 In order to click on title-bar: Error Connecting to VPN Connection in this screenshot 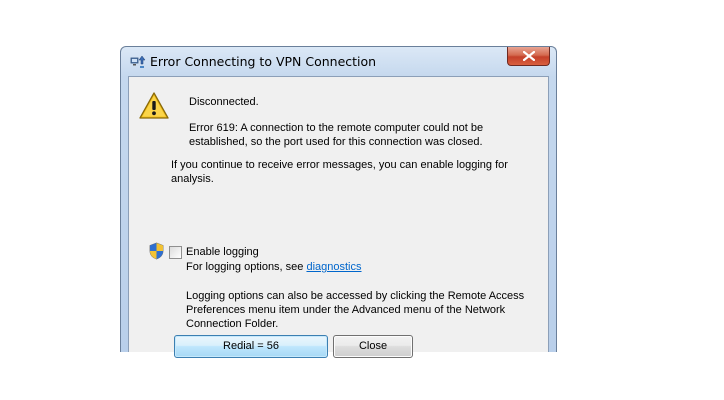, I will do `click(338, 61)`.